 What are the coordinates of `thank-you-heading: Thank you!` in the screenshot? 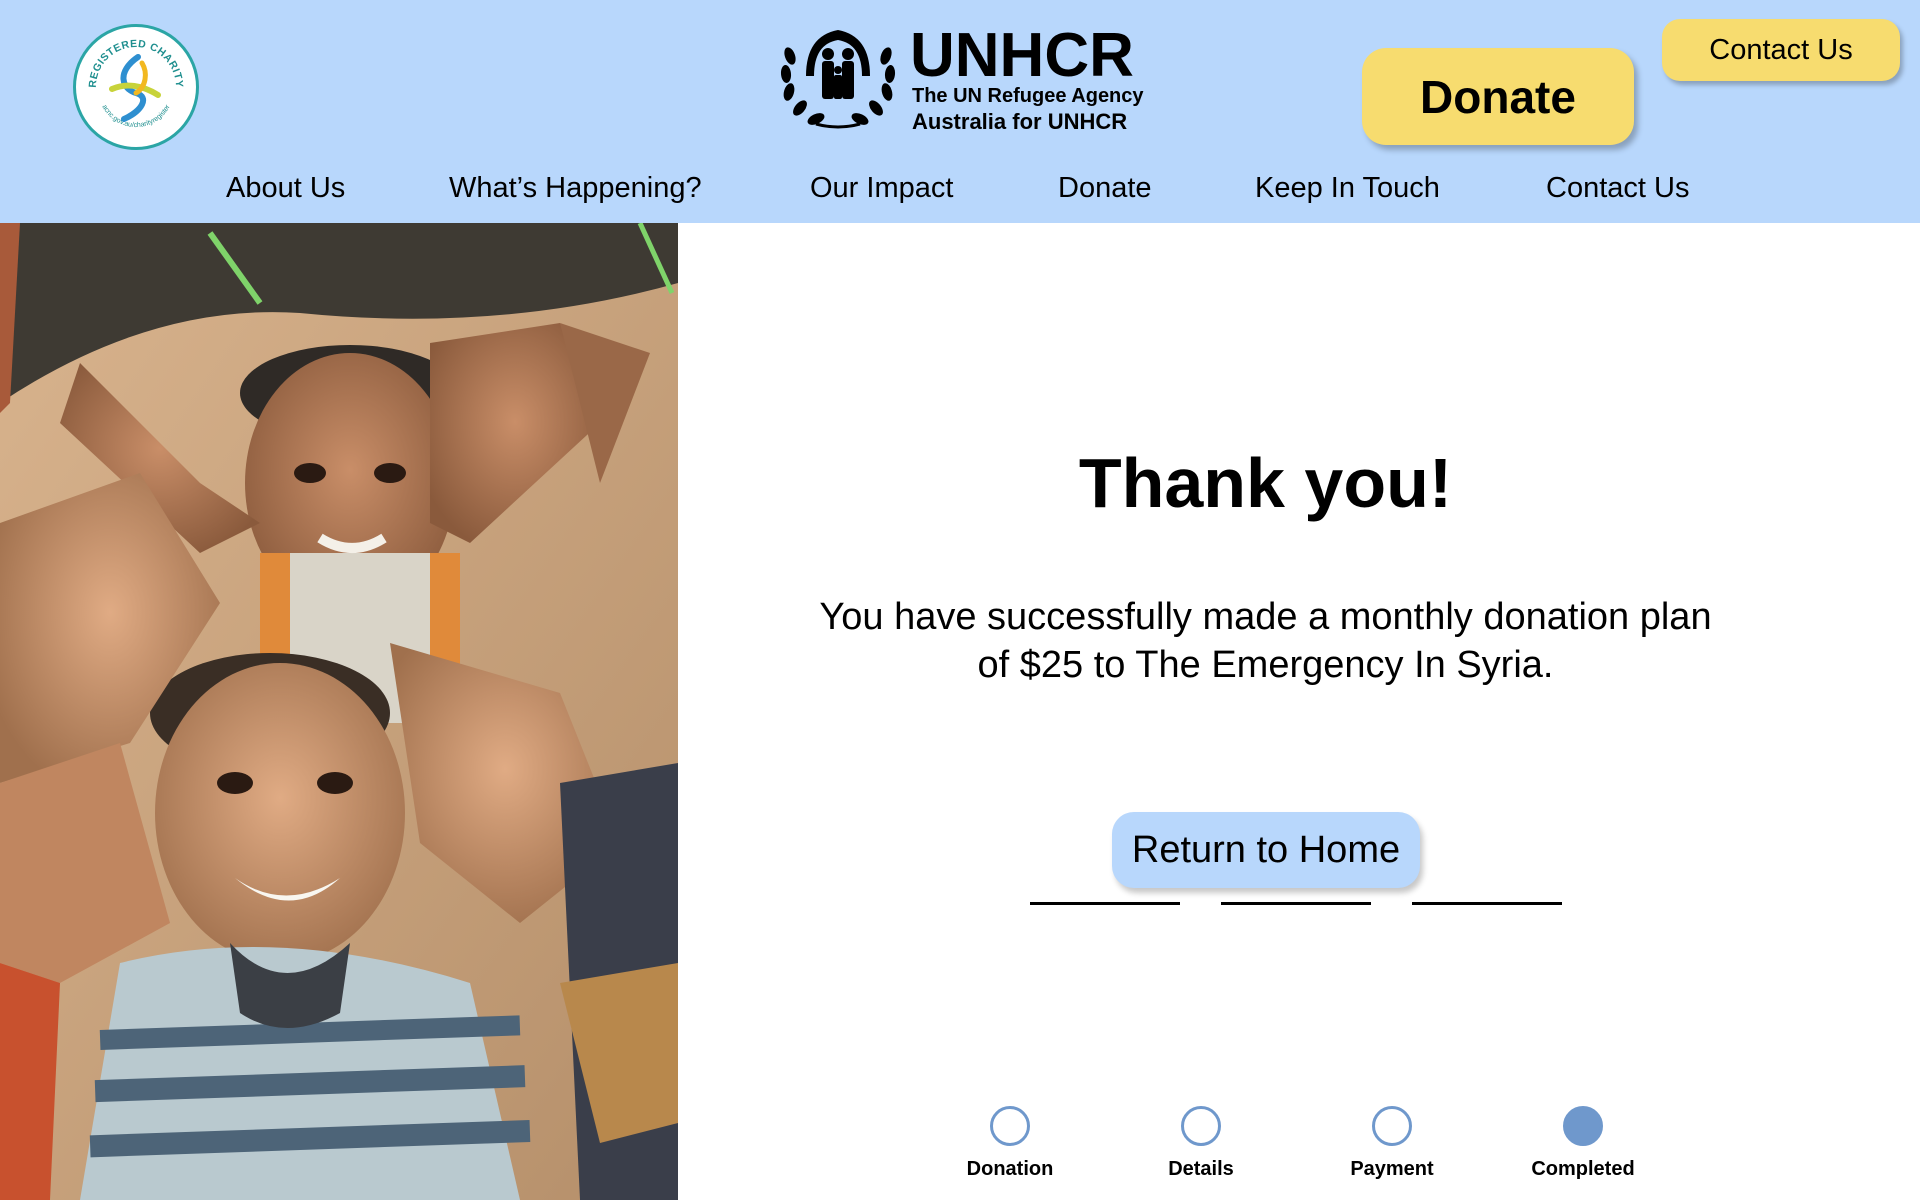 It's located at (1265, 483).